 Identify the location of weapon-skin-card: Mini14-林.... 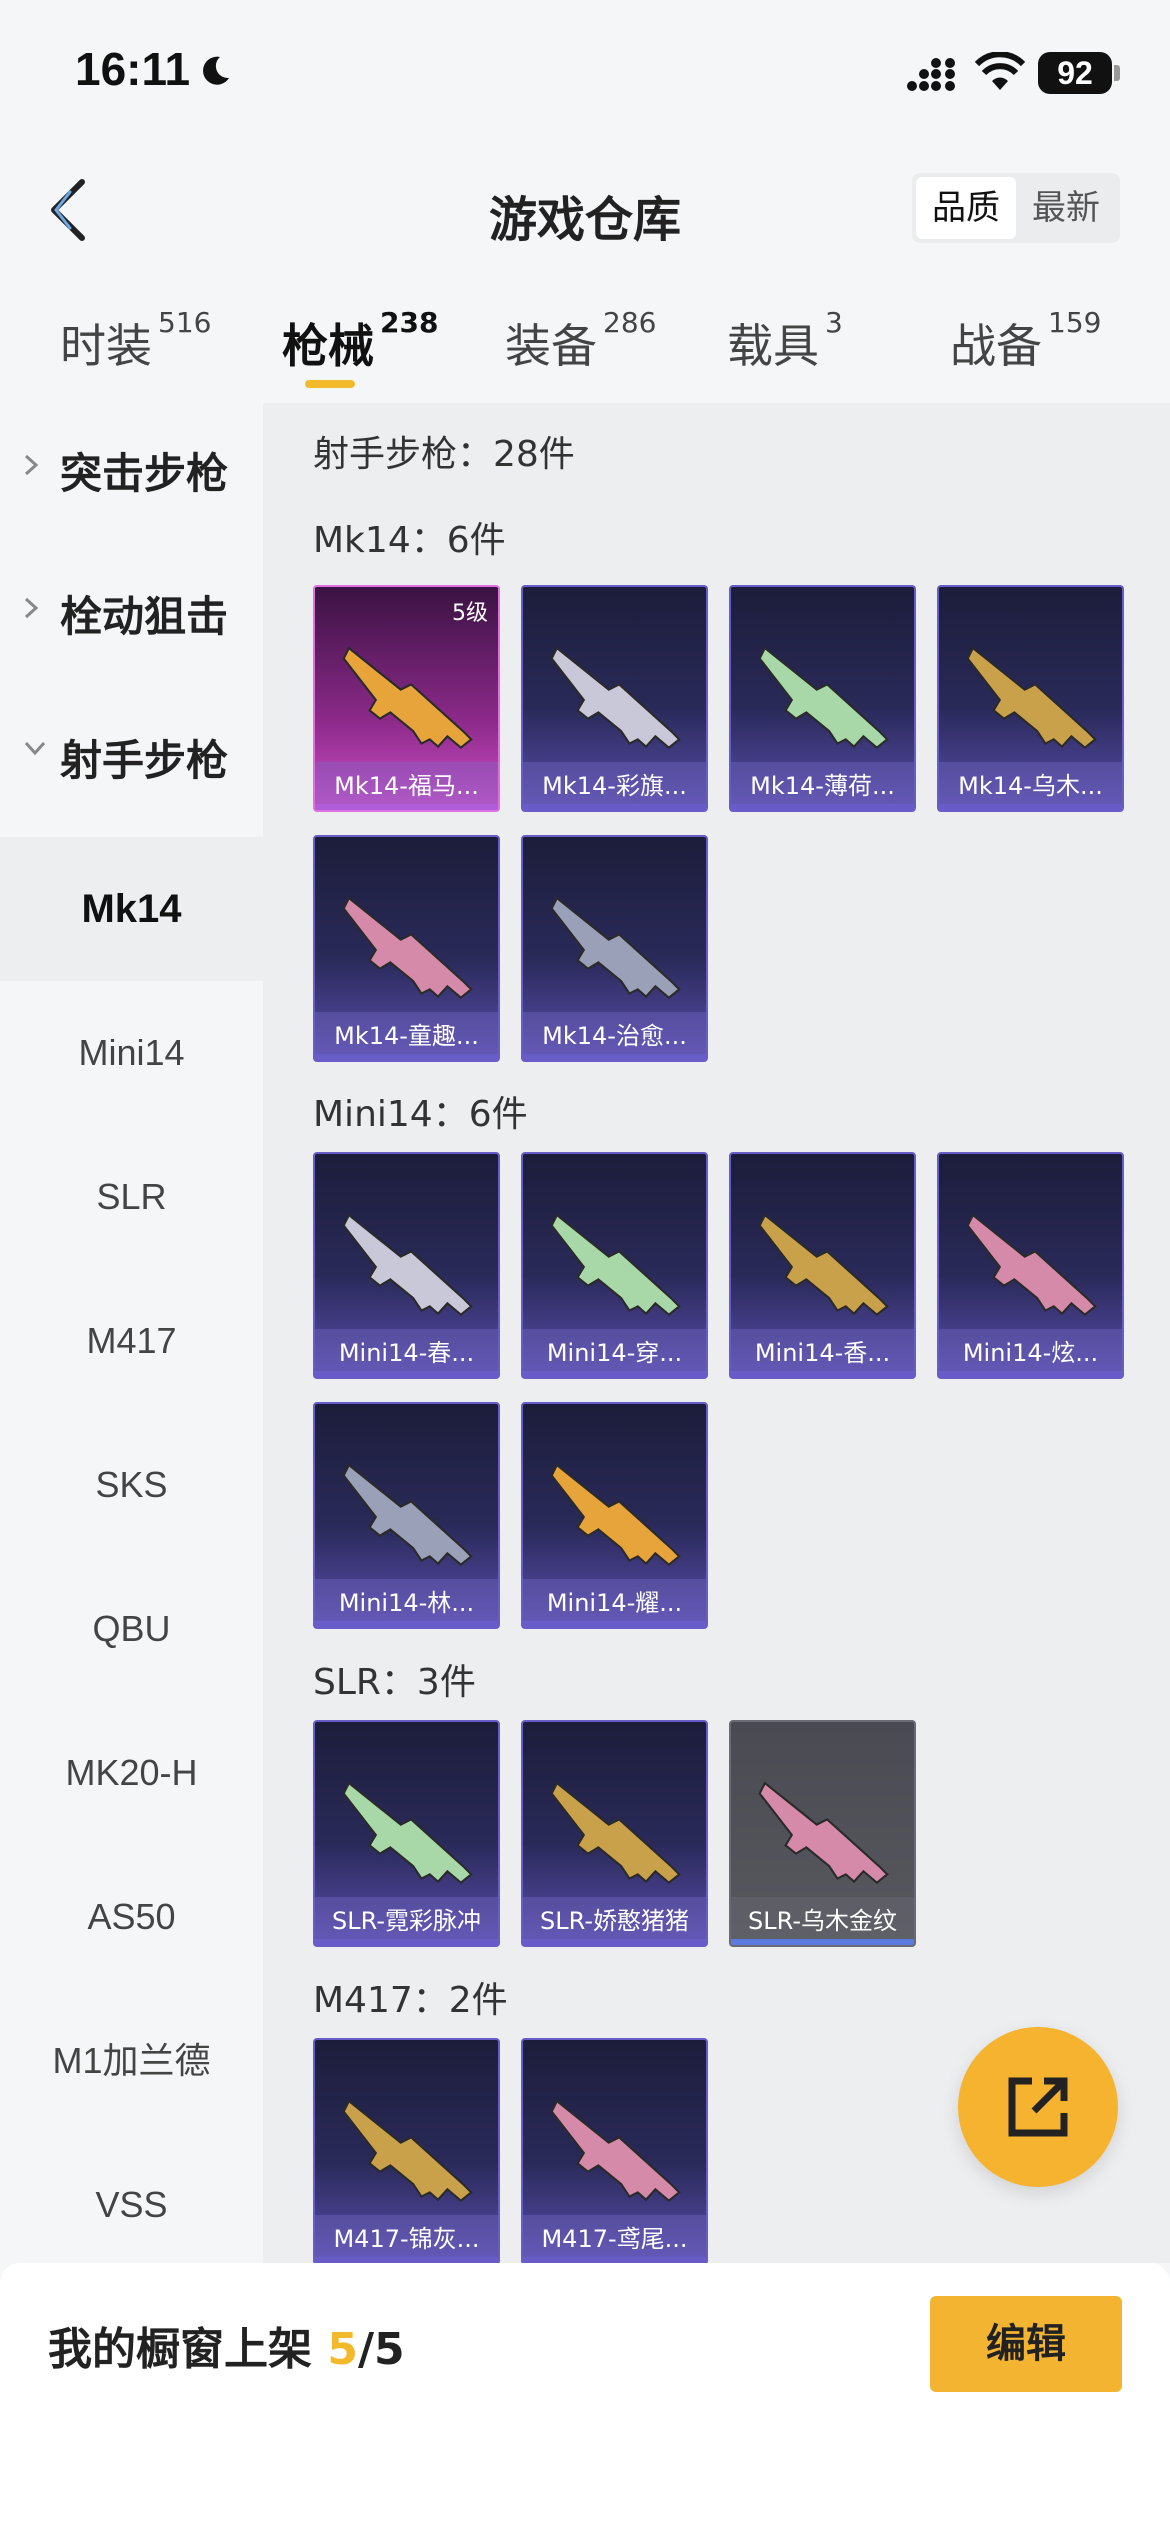
(406, 1515).